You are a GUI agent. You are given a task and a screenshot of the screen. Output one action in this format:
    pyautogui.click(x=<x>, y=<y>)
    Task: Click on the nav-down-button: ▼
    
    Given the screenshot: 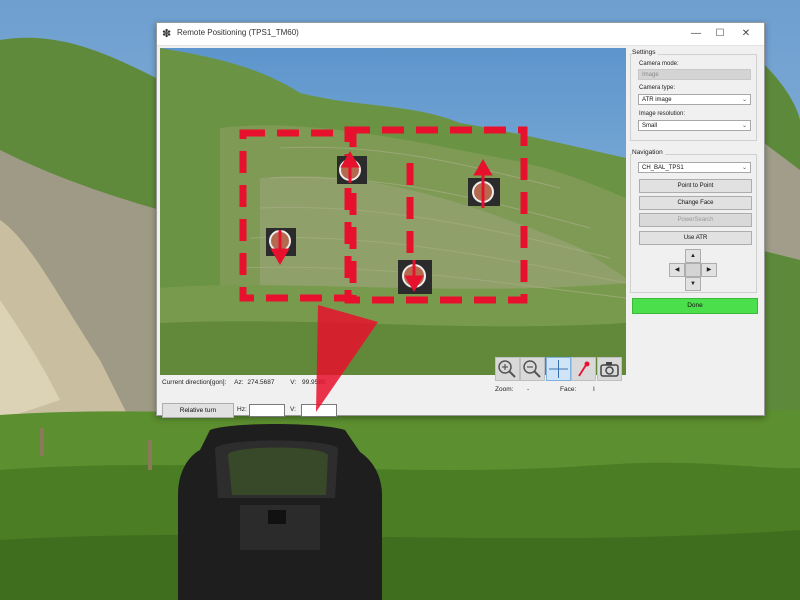 What is the action you would take?
    pyautogui.click(x=693, y=284)
    